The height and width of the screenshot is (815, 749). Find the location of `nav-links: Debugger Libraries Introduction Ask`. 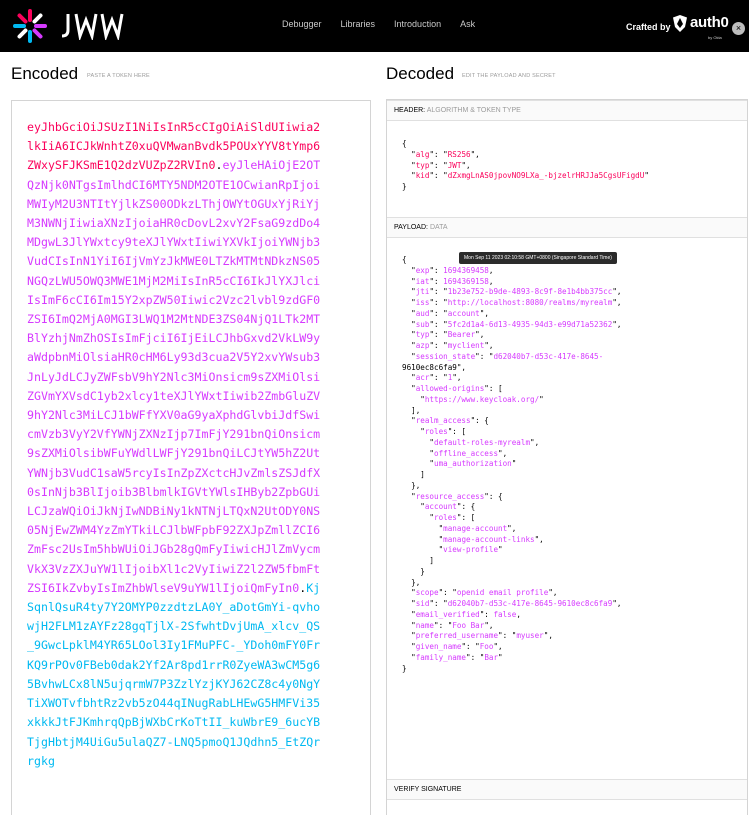

nav-links: Debugger Libraries Introduction Ask is located at coordinates (388, 24).